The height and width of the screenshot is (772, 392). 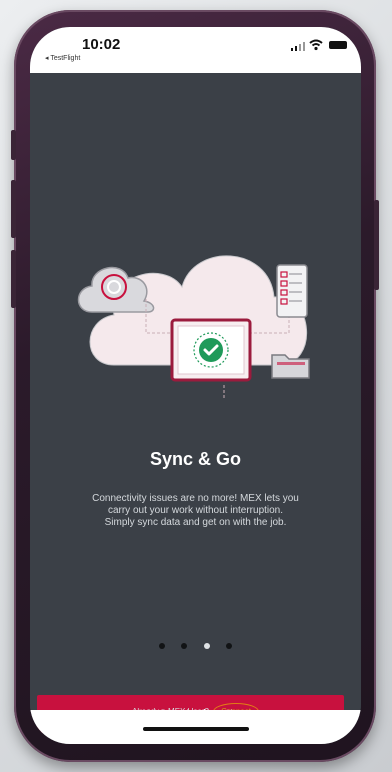 I want to click on volume-up-button, so click(x=13, y=209).